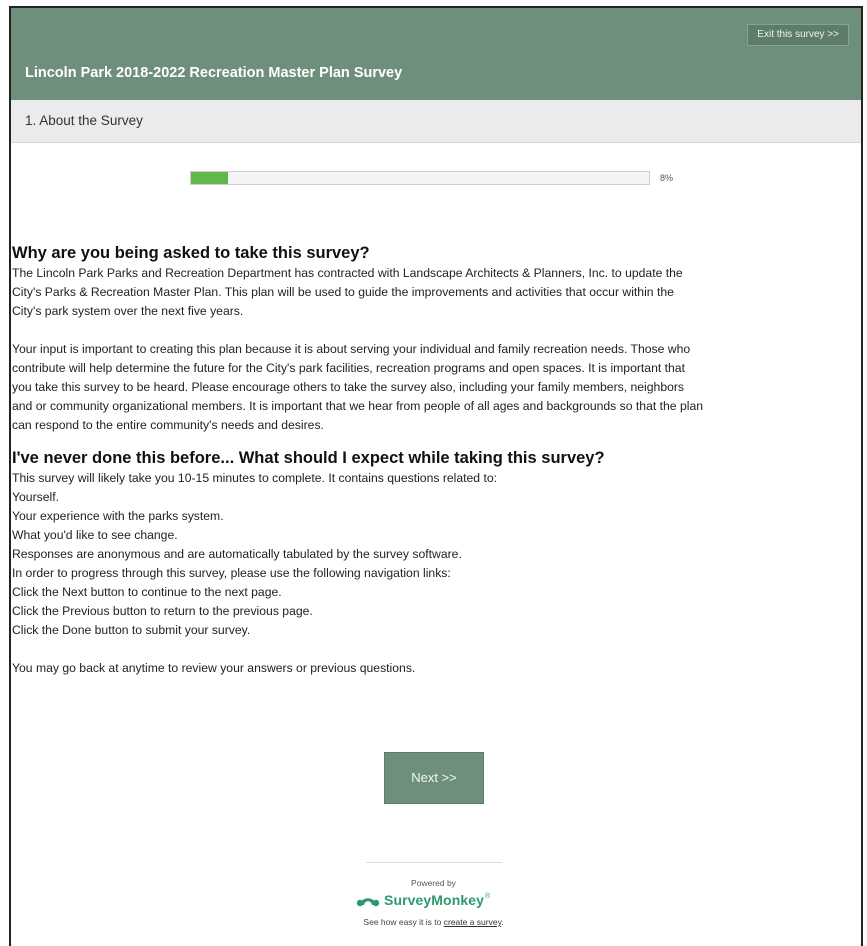  I want to click on text-line: Your experience with the parks system., so click(118, 516).